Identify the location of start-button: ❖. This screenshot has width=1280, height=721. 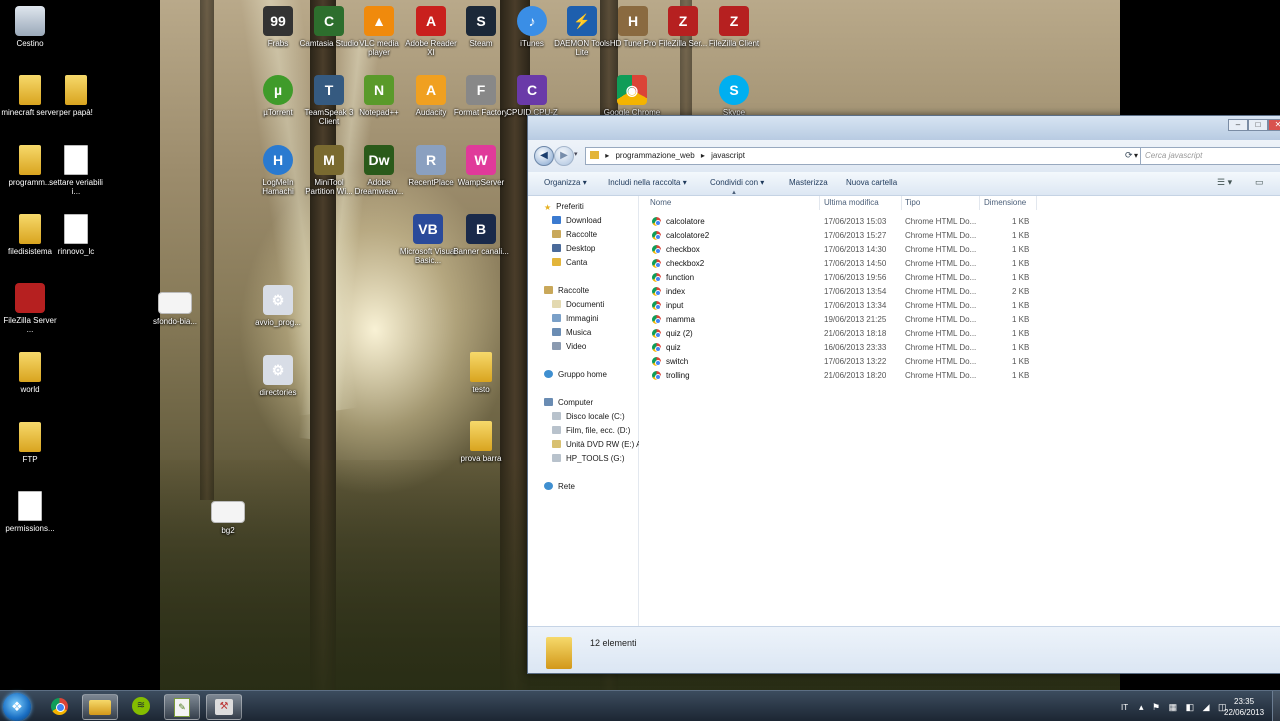
(17, 707).